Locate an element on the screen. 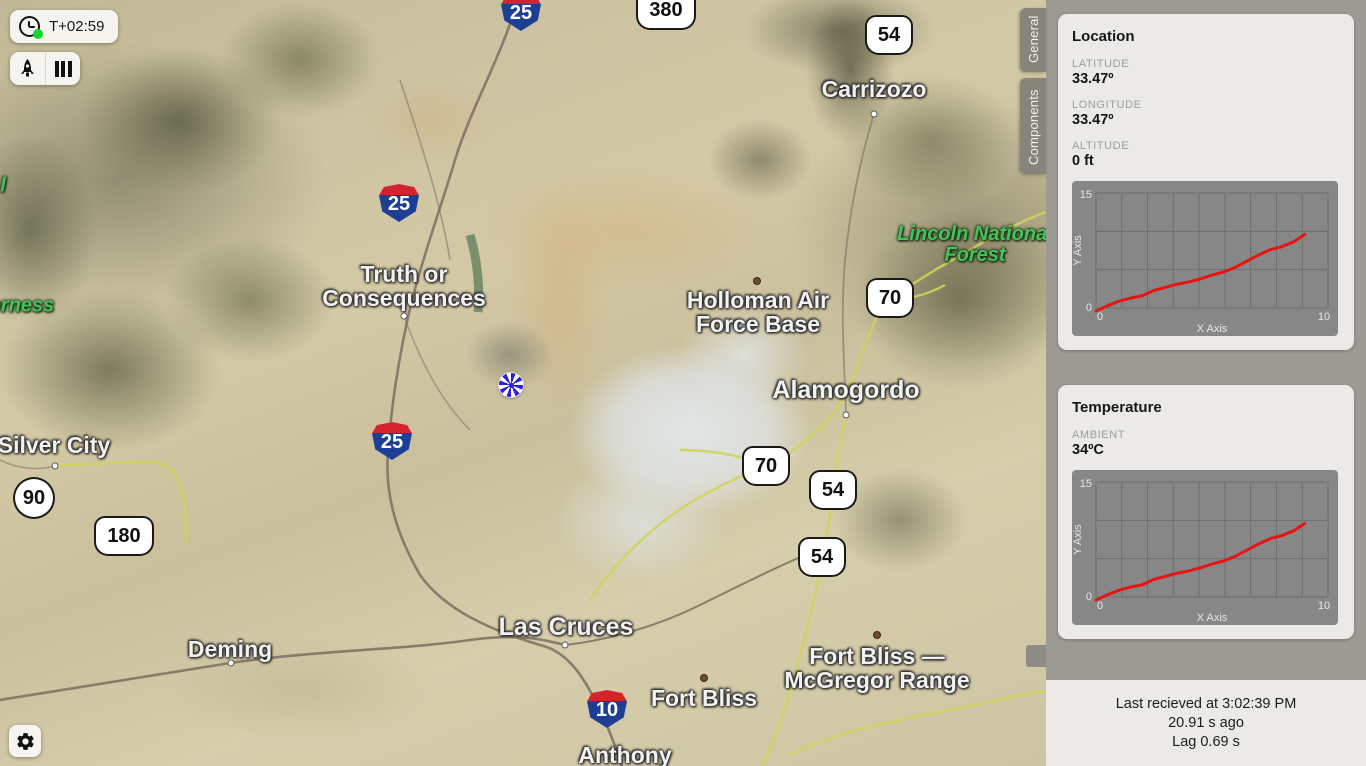 Image resolution: width=1366 pixels, height=766 pixels. settings-button is located at coordinates (25, 741).